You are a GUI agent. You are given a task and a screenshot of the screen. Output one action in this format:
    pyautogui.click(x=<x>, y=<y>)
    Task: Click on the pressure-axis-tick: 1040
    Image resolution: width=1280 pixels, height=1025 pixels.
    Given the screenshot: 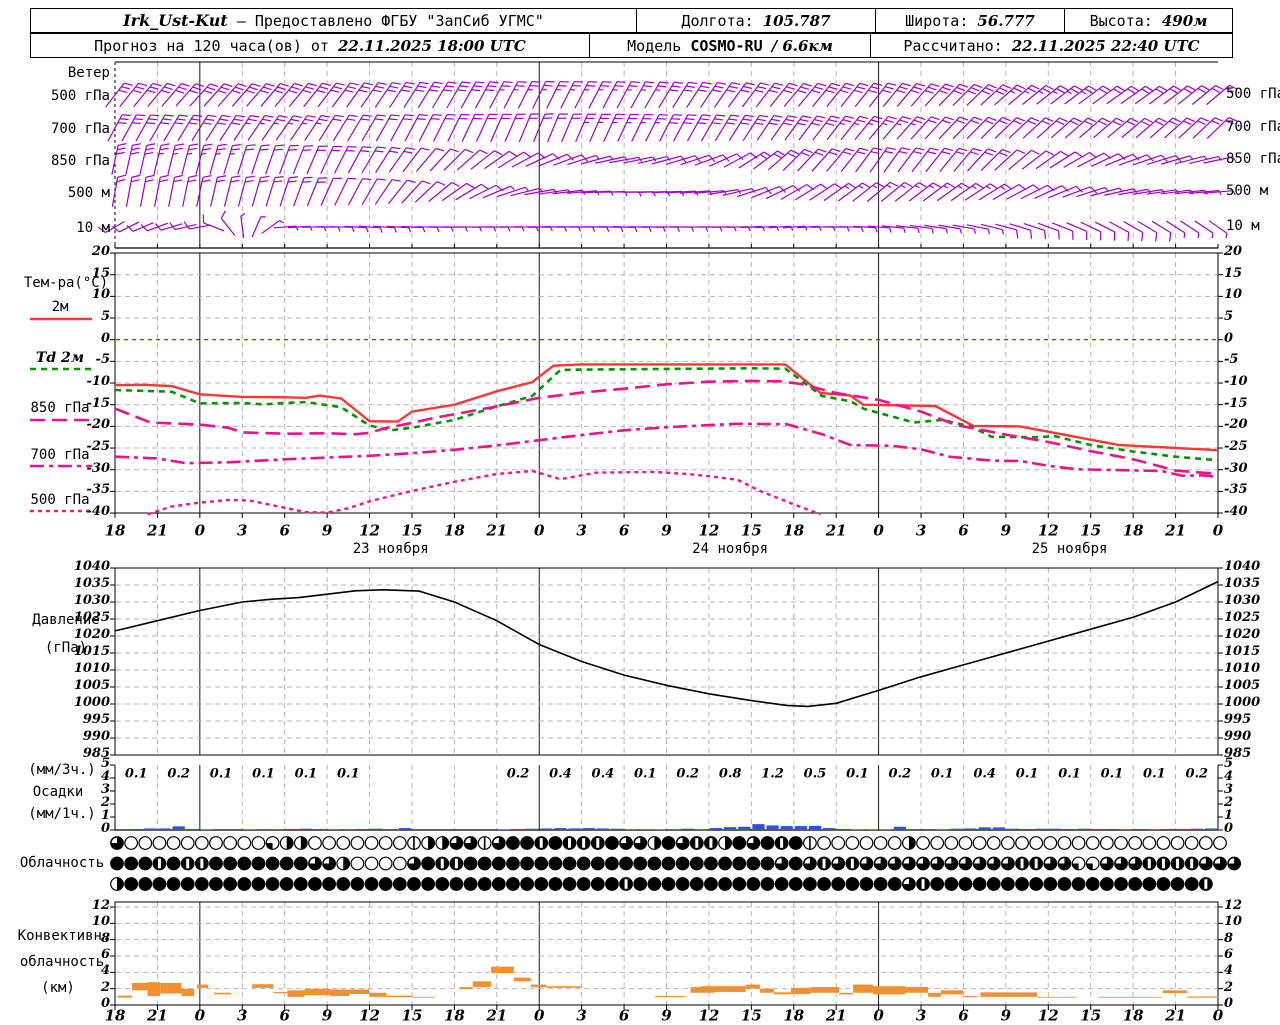 What is the action you would take?
    pyautogui.click(x=92, y=566)
    